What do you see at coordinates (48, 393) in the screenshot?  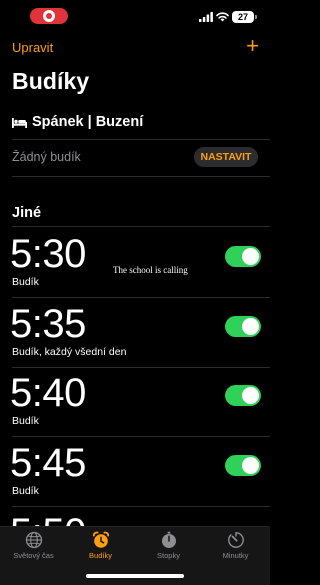 I see `alarm-time: 5:40` at bounding box center [48, 393].